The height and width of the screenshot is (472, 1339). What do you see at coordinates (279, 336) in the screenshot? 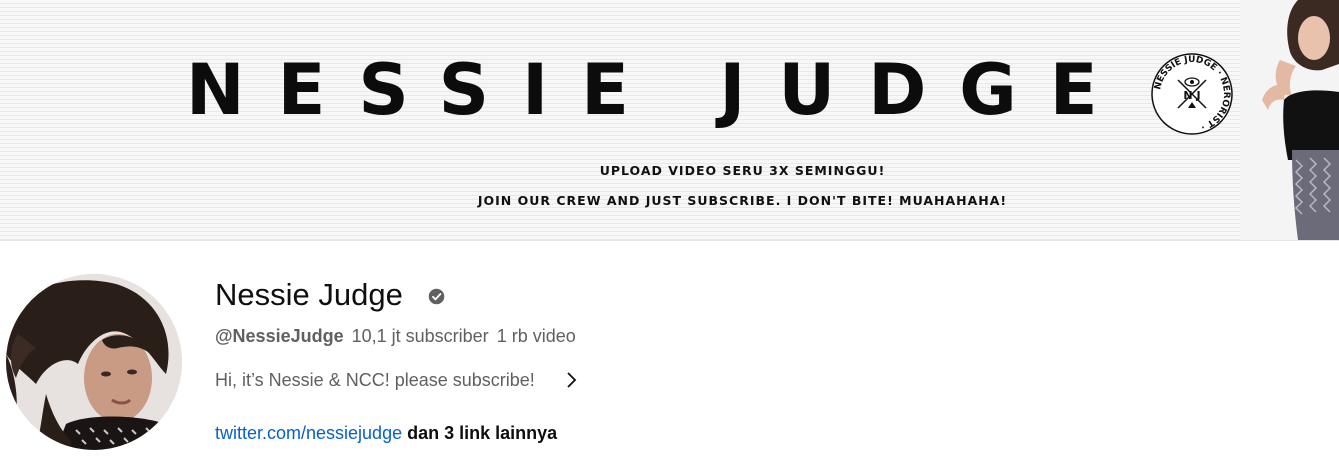
I see `channel-handle: @NessieJudge` at bounding box center [279, 336].